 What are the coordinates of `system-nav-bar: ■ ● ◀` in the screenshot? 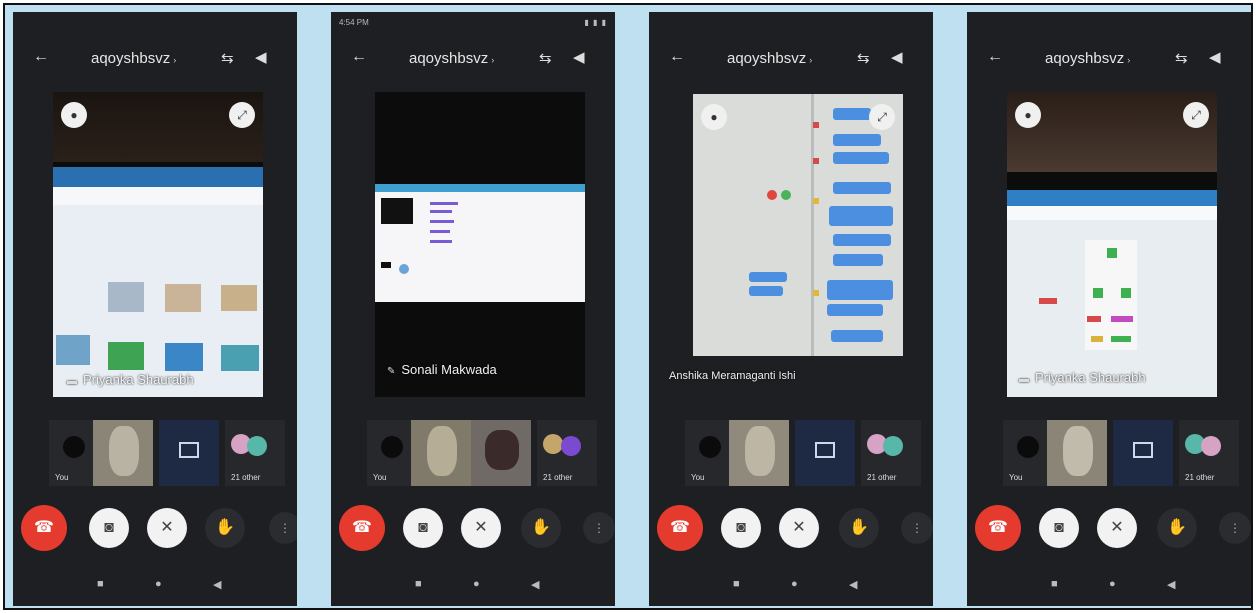 It's located at (155, 588).